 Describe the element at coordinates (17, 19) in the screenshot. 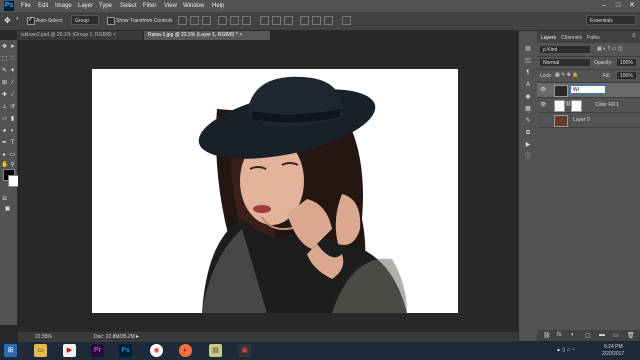

I see `preset-dropdown-icon: ▾` at that location.